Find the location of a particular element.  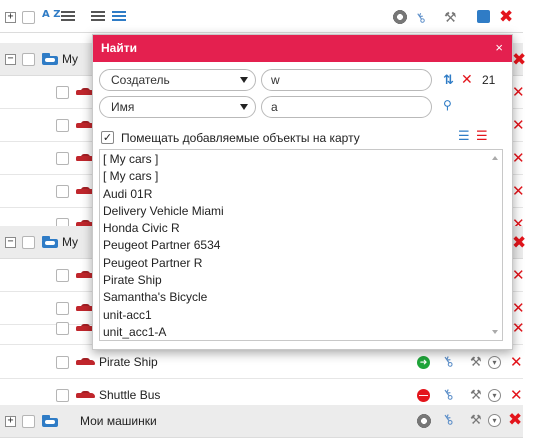

add-to-map-icon: ☰ is located at coordinates (482, 135).